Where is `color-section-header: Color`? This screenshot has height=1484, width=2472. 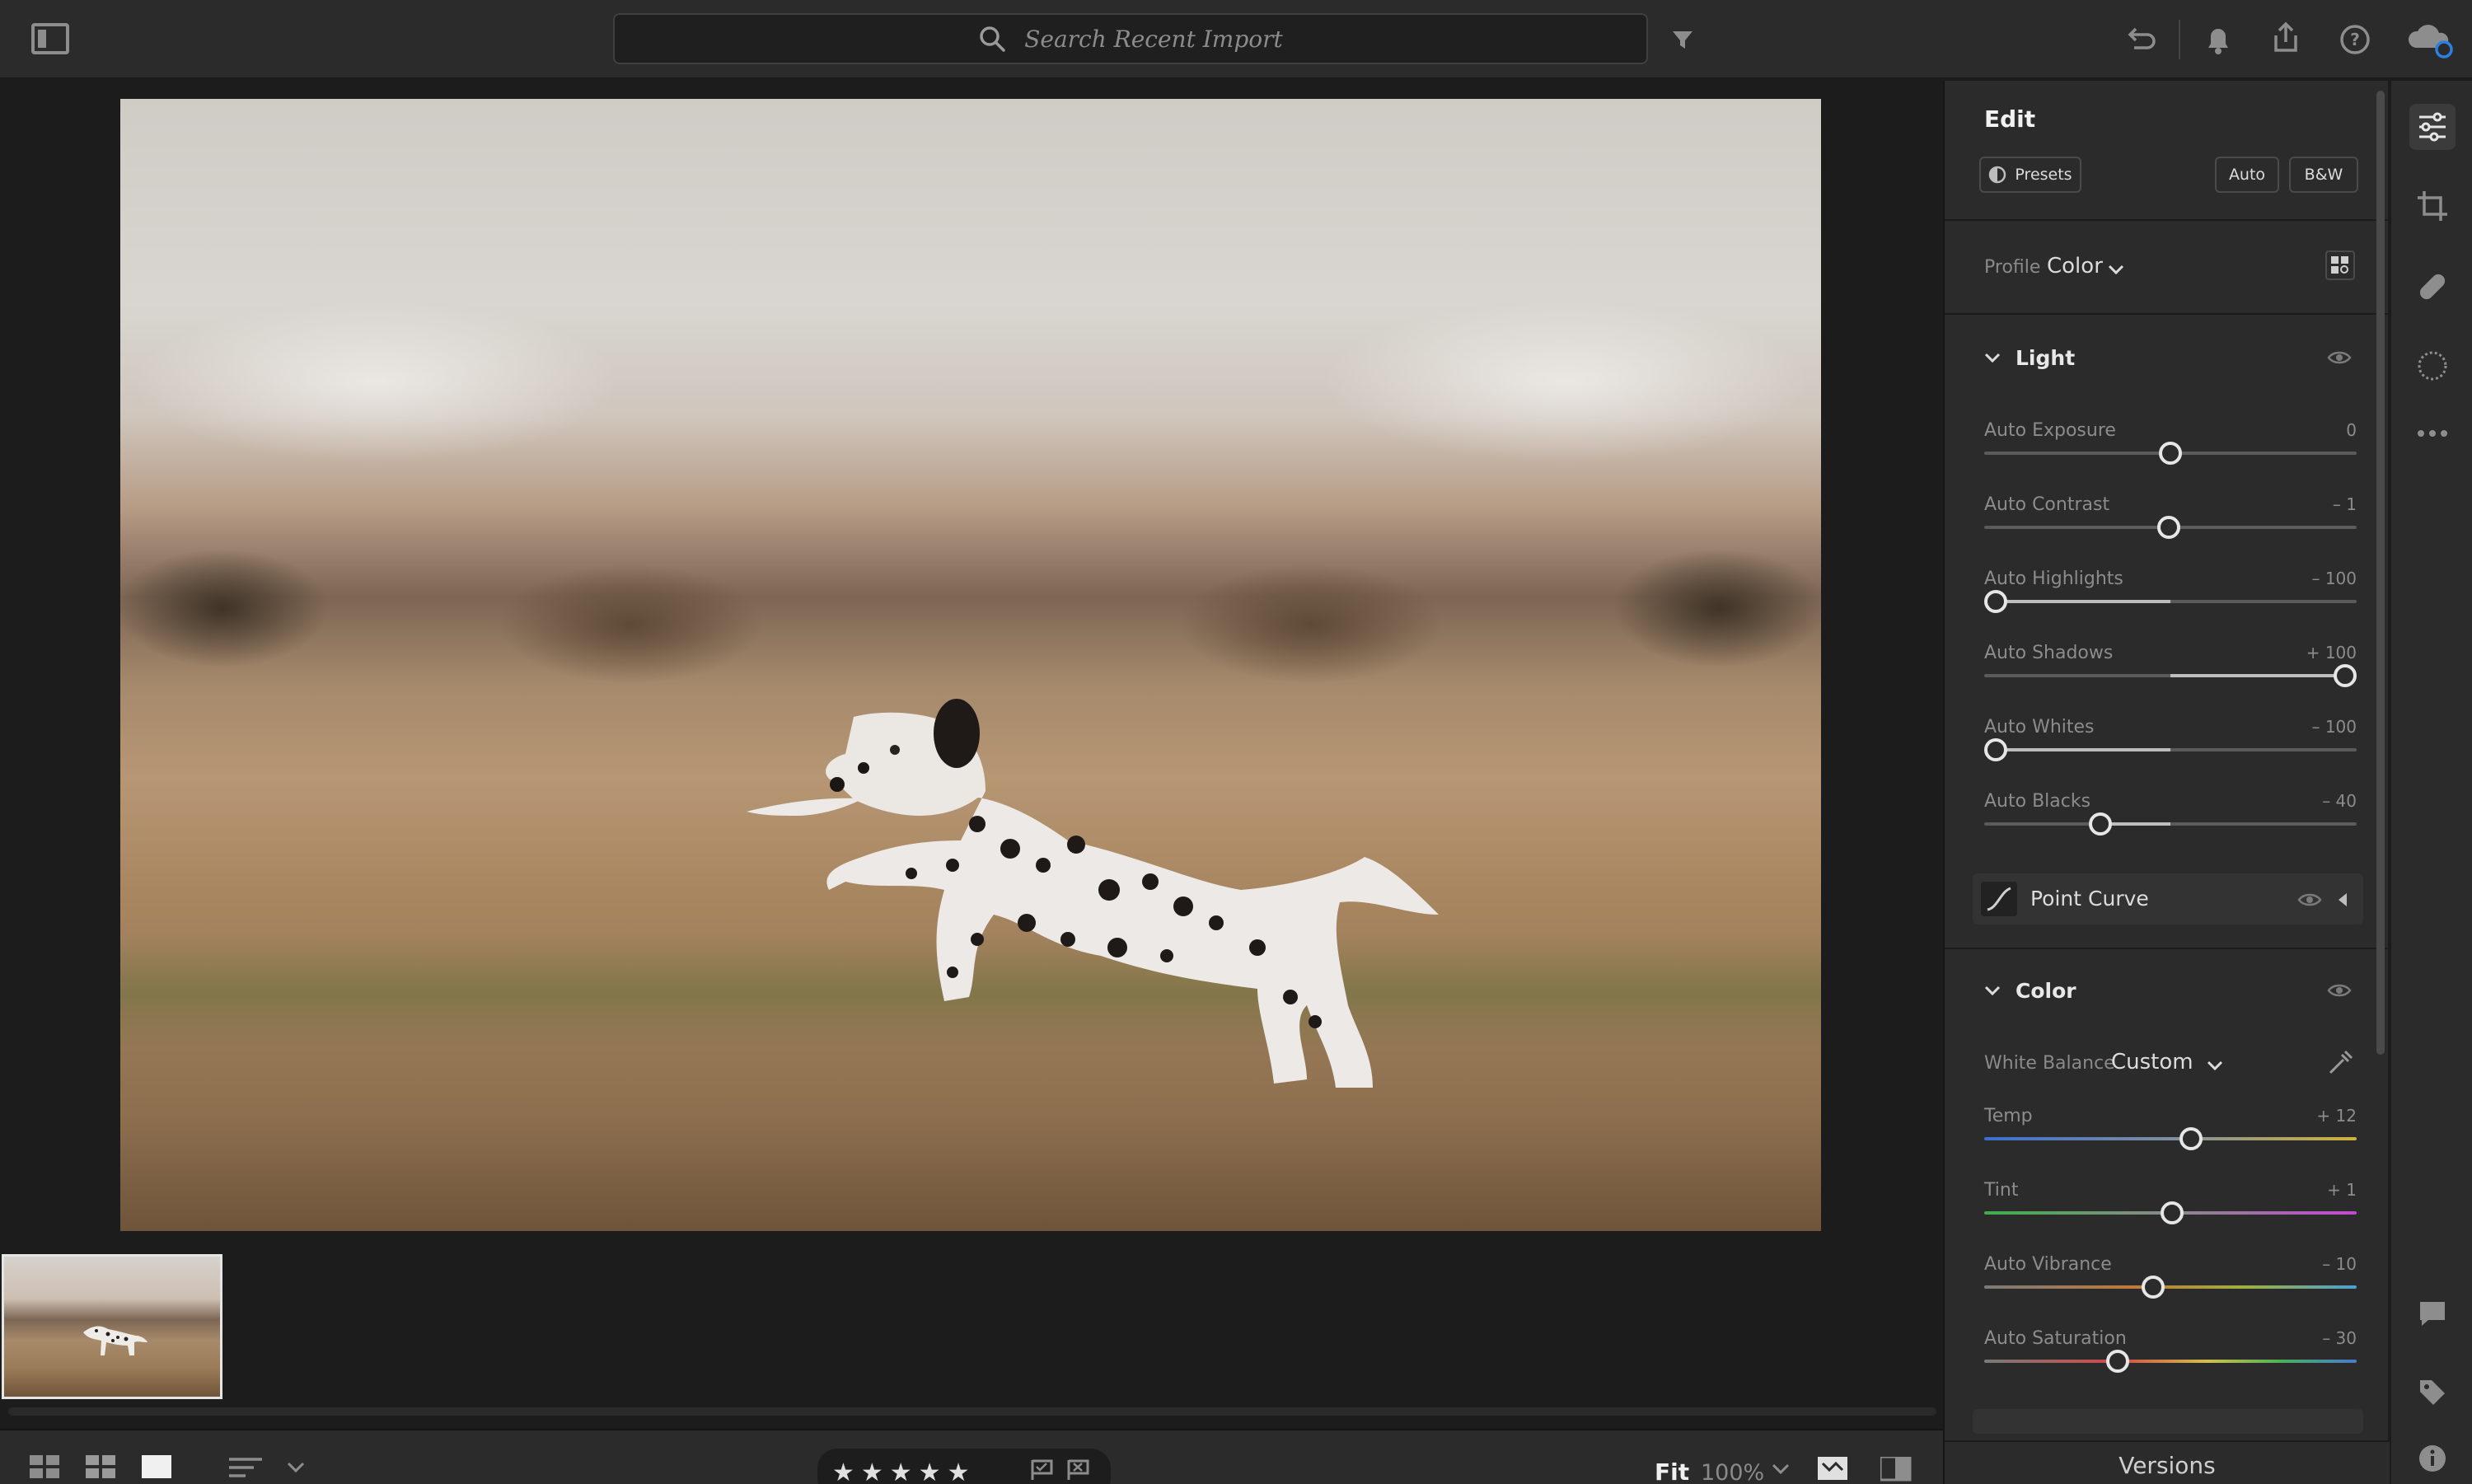 color-section-header: Color is located at coordinates (2030, 991).